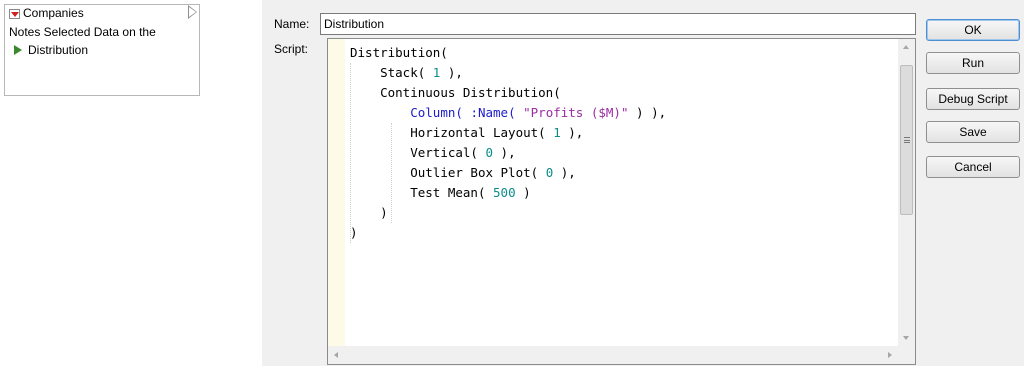  Describe the element at coordinates (336, 355) in the screenshot. I see `scroll-left-arrow-icon` at that location.